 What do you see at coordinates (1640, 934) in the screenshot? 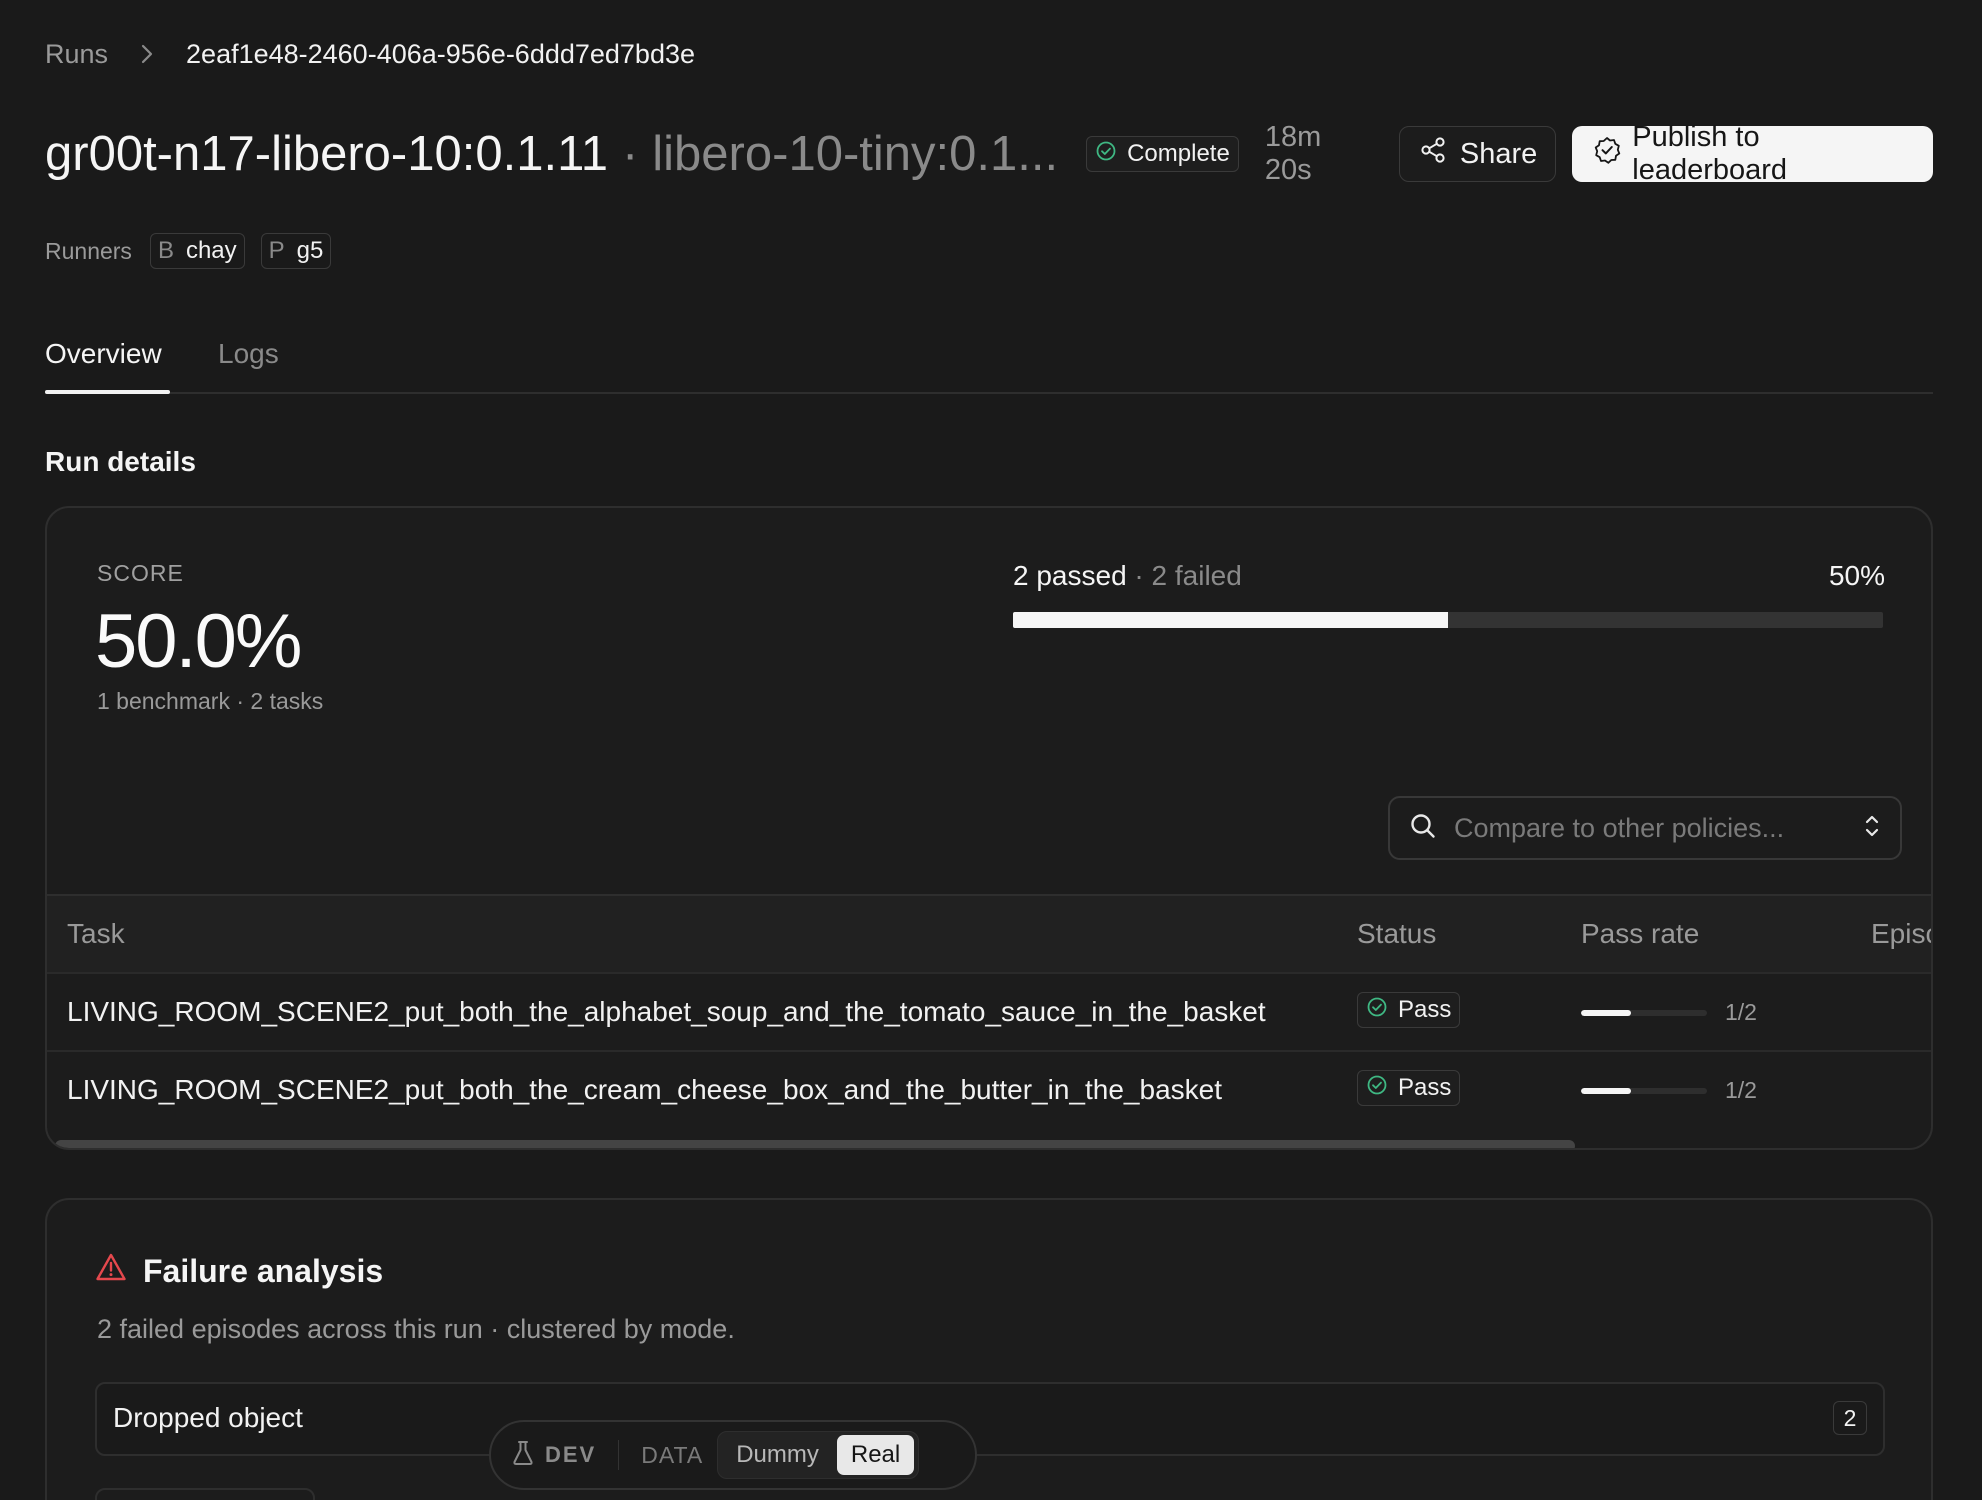
I see `column-header-pass-rate: Pass rate` at bounding box center [1640, 934].